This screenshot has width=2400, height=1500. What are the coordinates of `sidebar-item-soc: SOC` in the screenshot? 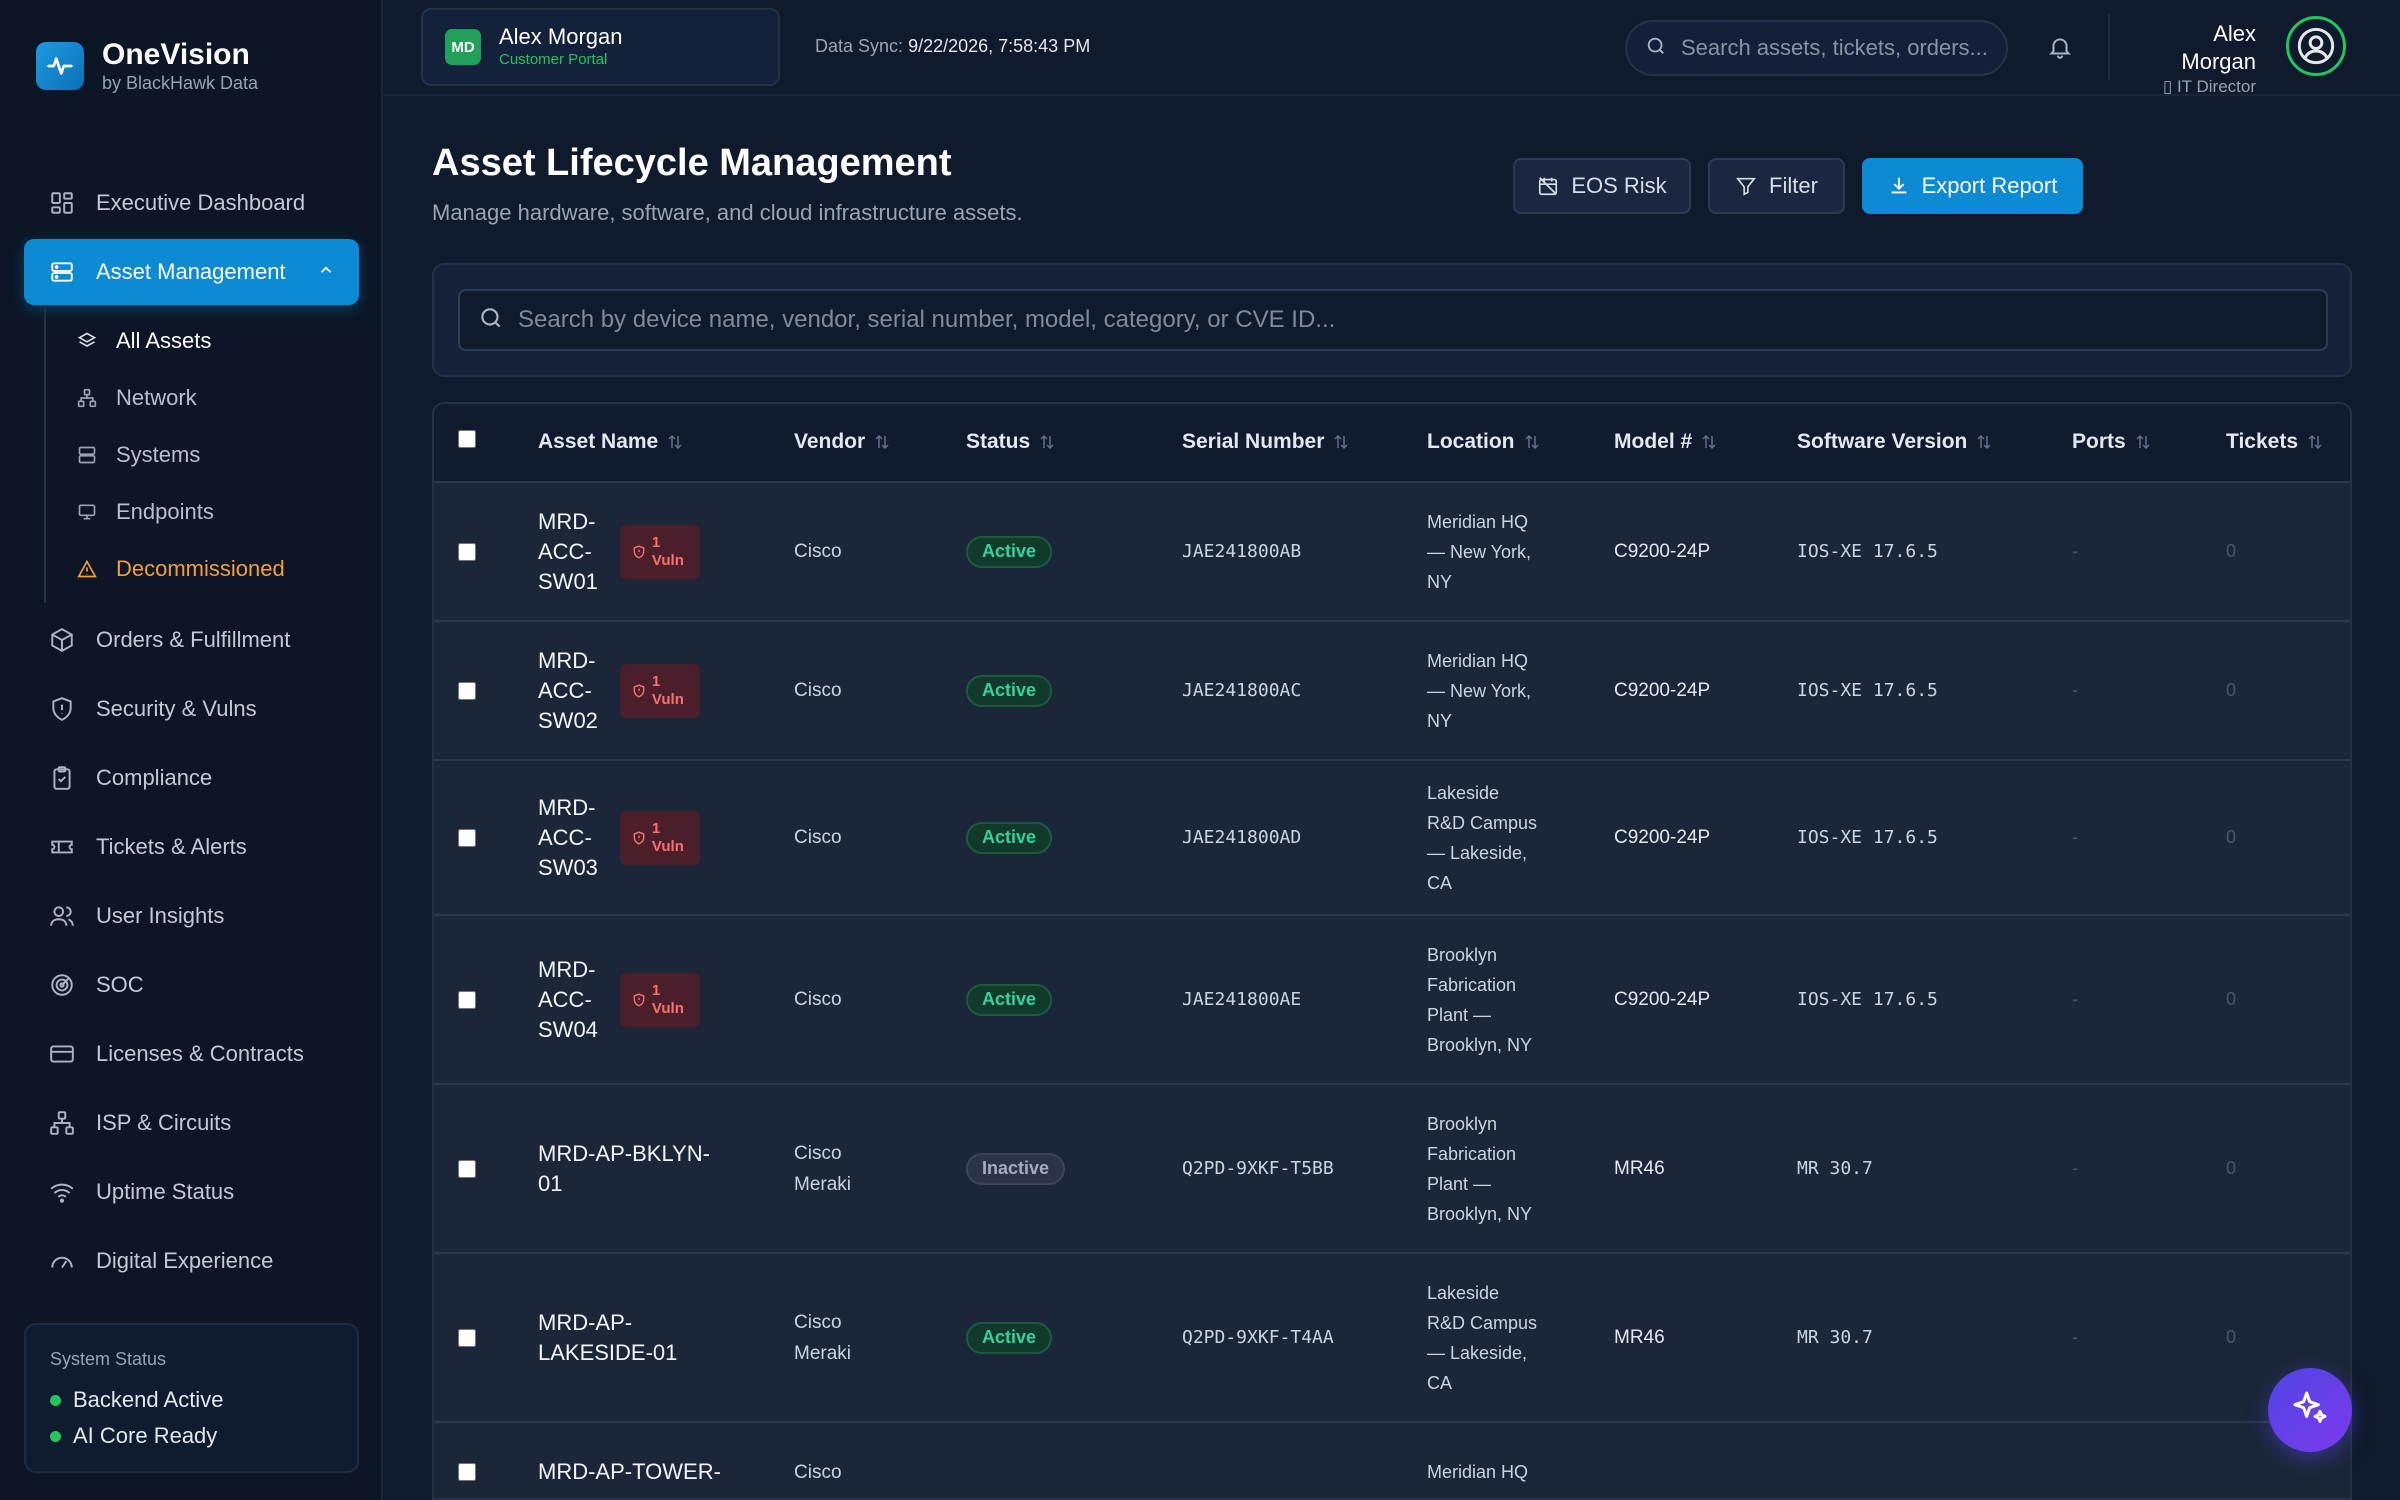 It's located at (191, 985).